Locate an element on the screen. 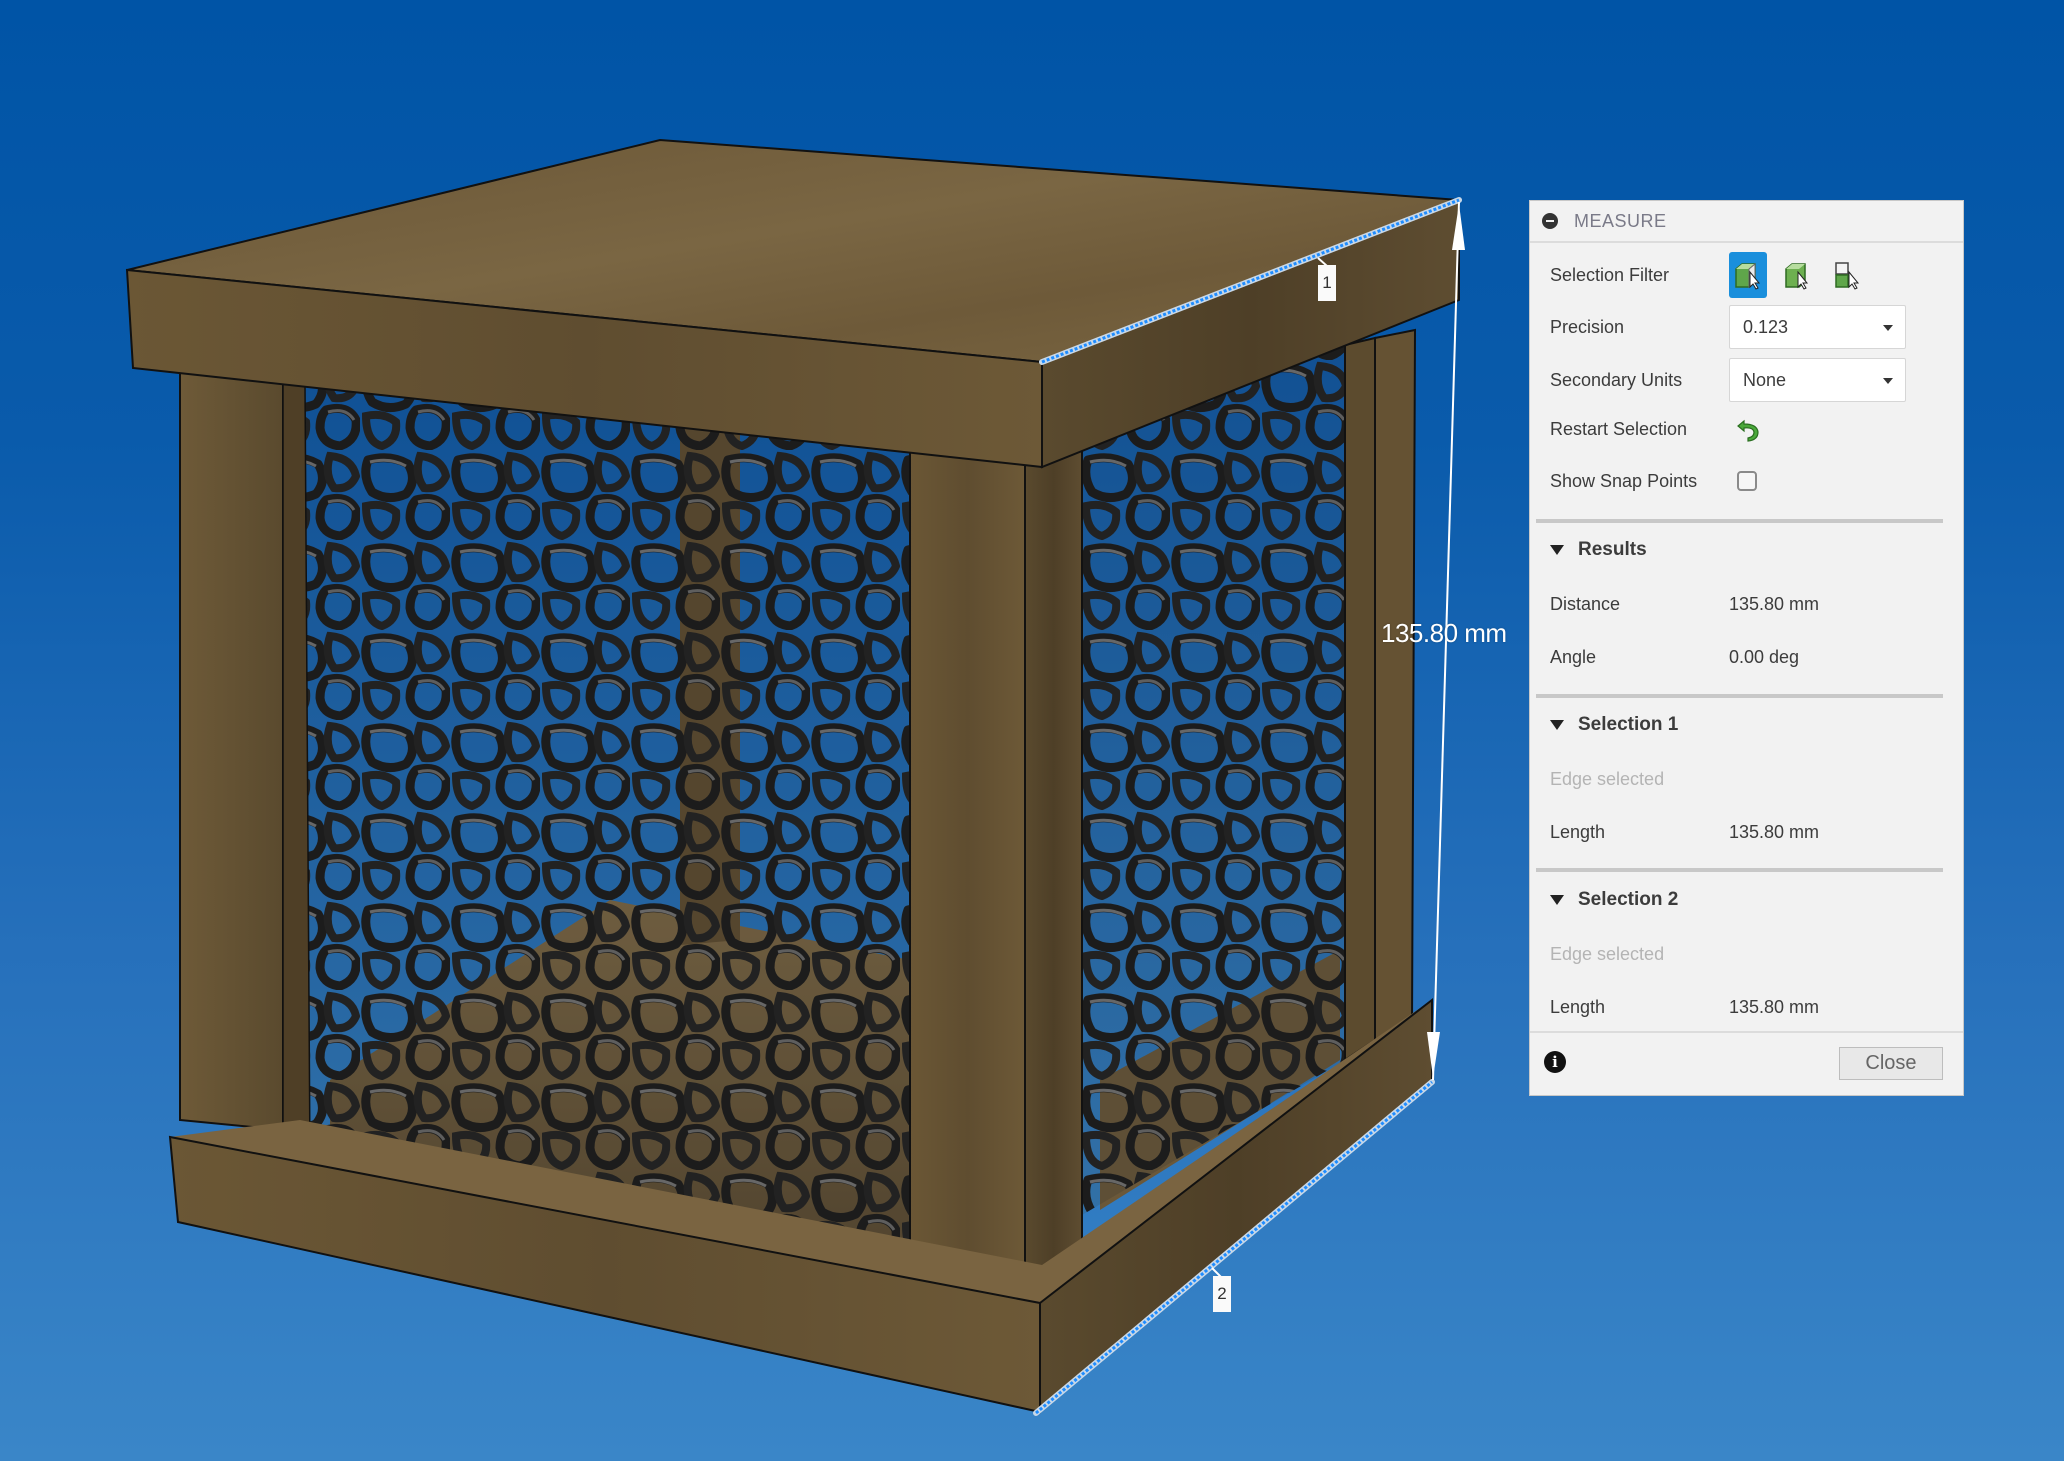  back-right-column-face is located at coordinates (1395, 685).